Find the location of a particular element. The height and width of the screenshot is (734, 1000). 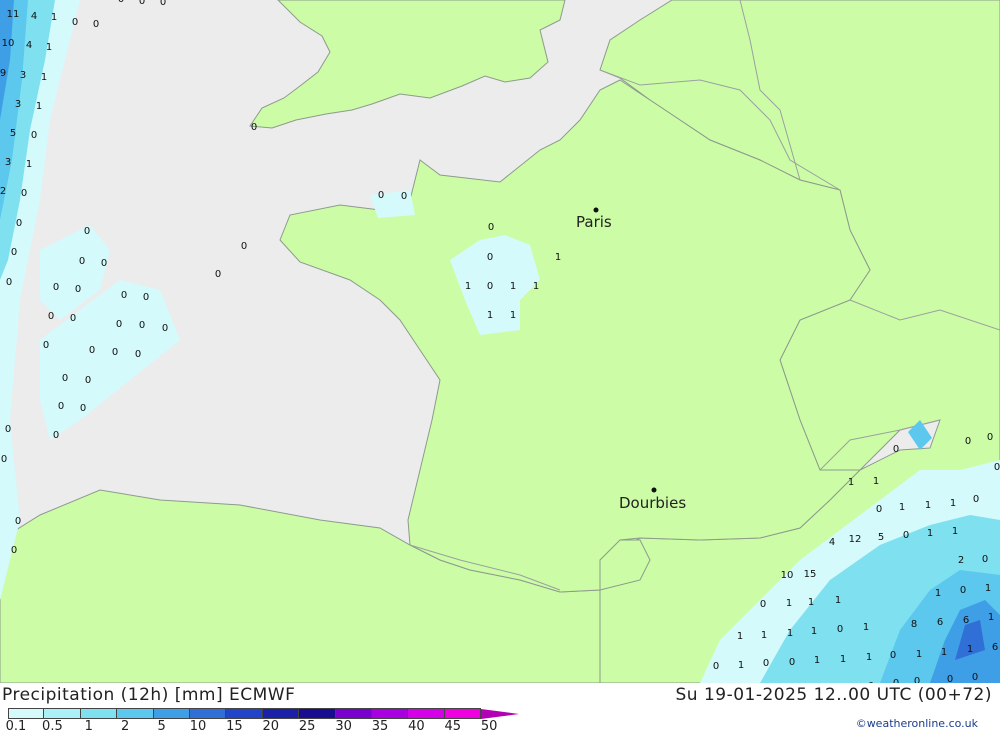

color-scale-legend is located at coordinates (264, 713).